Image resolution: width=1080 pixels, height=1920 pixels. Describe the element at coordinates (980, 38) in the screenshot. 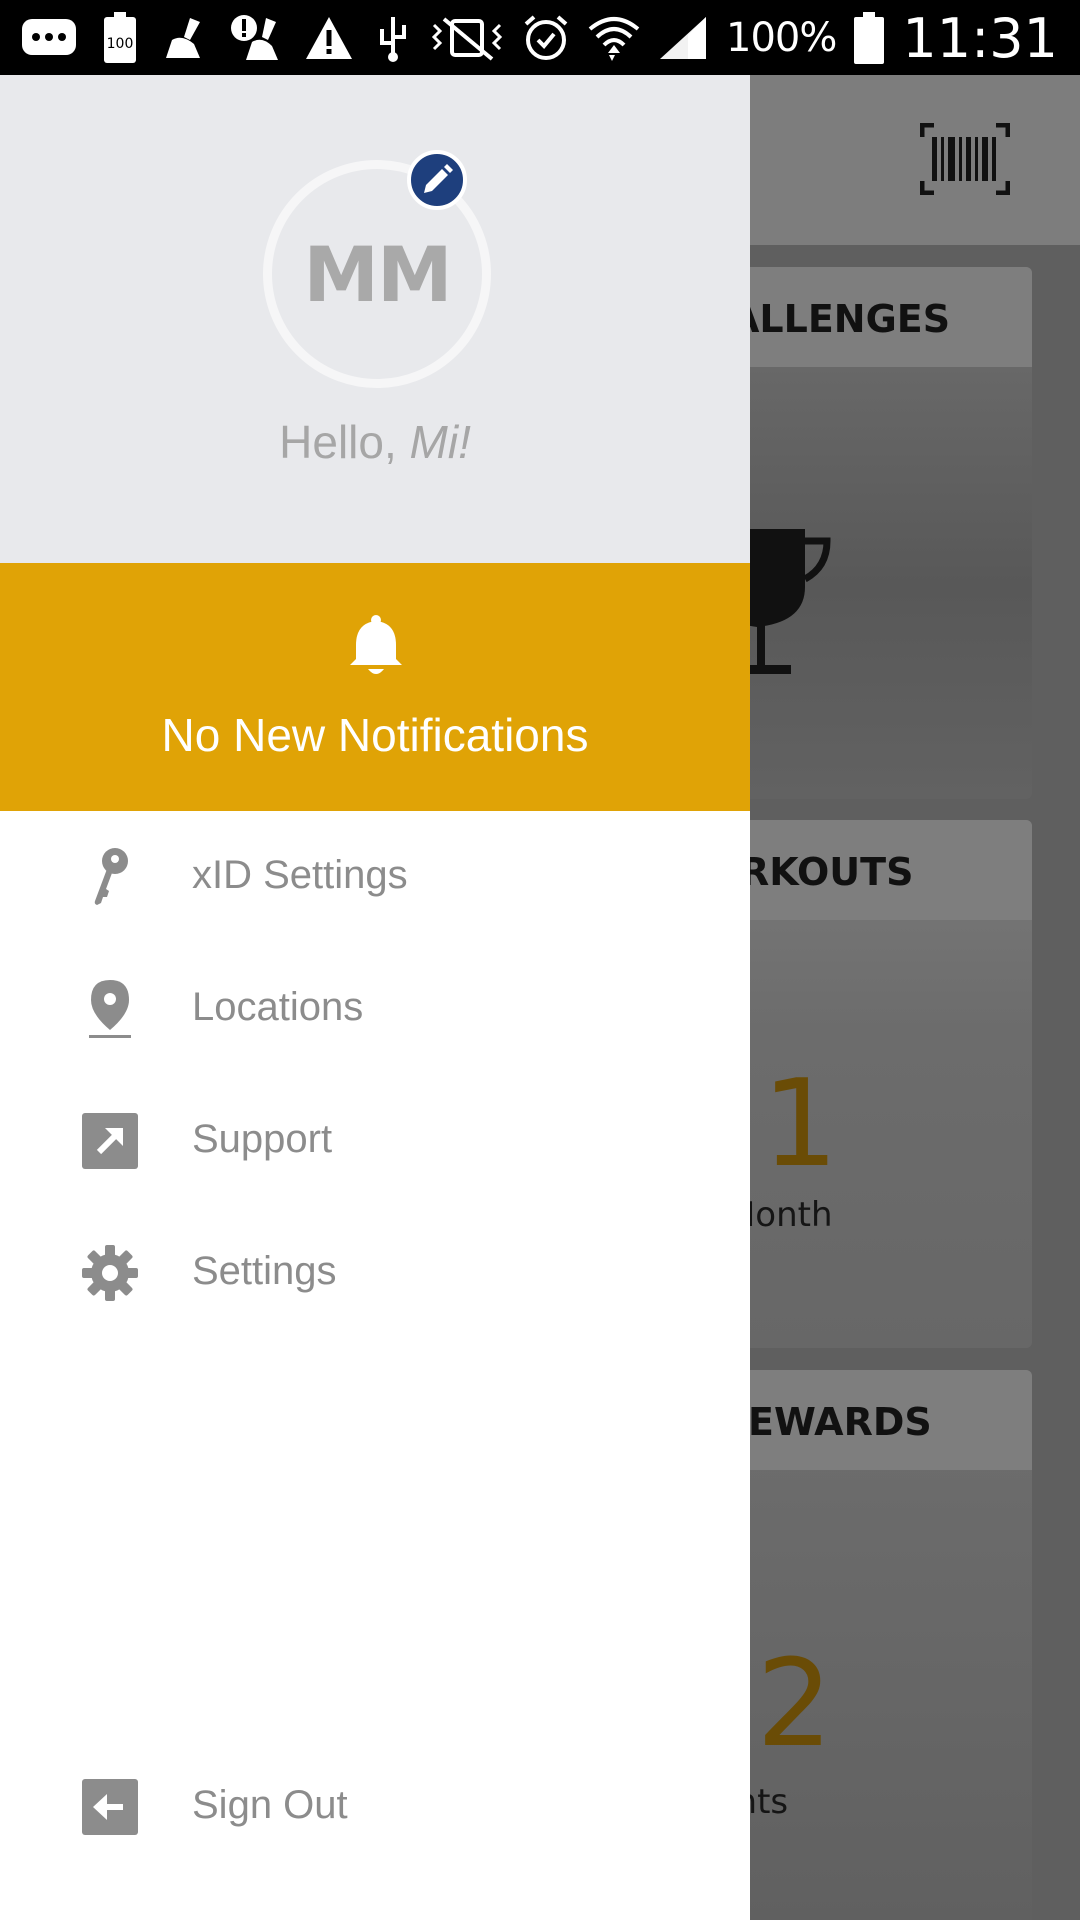

I see `clock: 11:31` at that location.